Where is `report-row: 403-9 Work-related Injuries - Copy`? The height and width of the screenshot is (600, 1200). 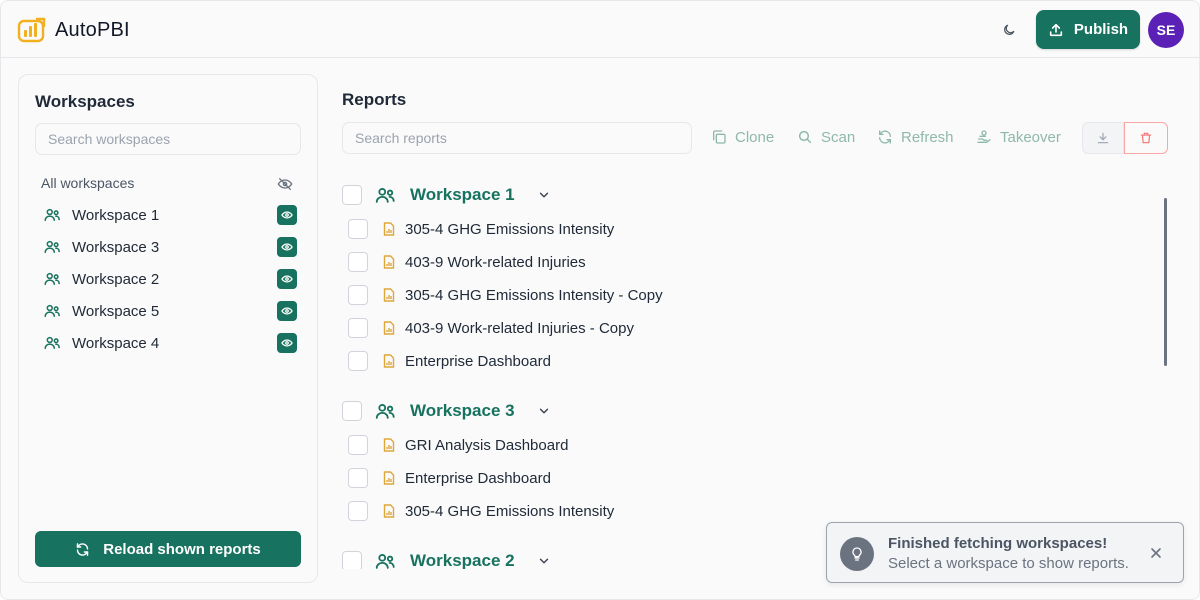
report-row: 403-9 Work-related Injuries - Copy is located at coordinates (491, 328).